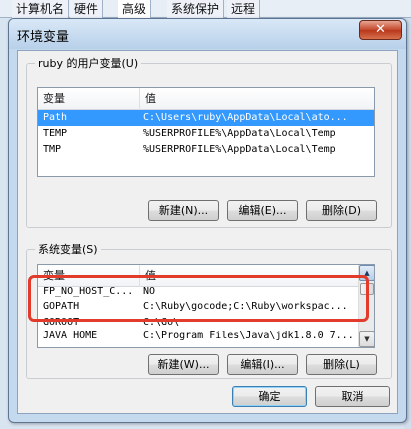 This screenshot has width=411, height=429. What do you see at coordinates (41, 9) in the screenshot?
I see `tab-computer-name: 计算机名` at bounding box center [41, 9].